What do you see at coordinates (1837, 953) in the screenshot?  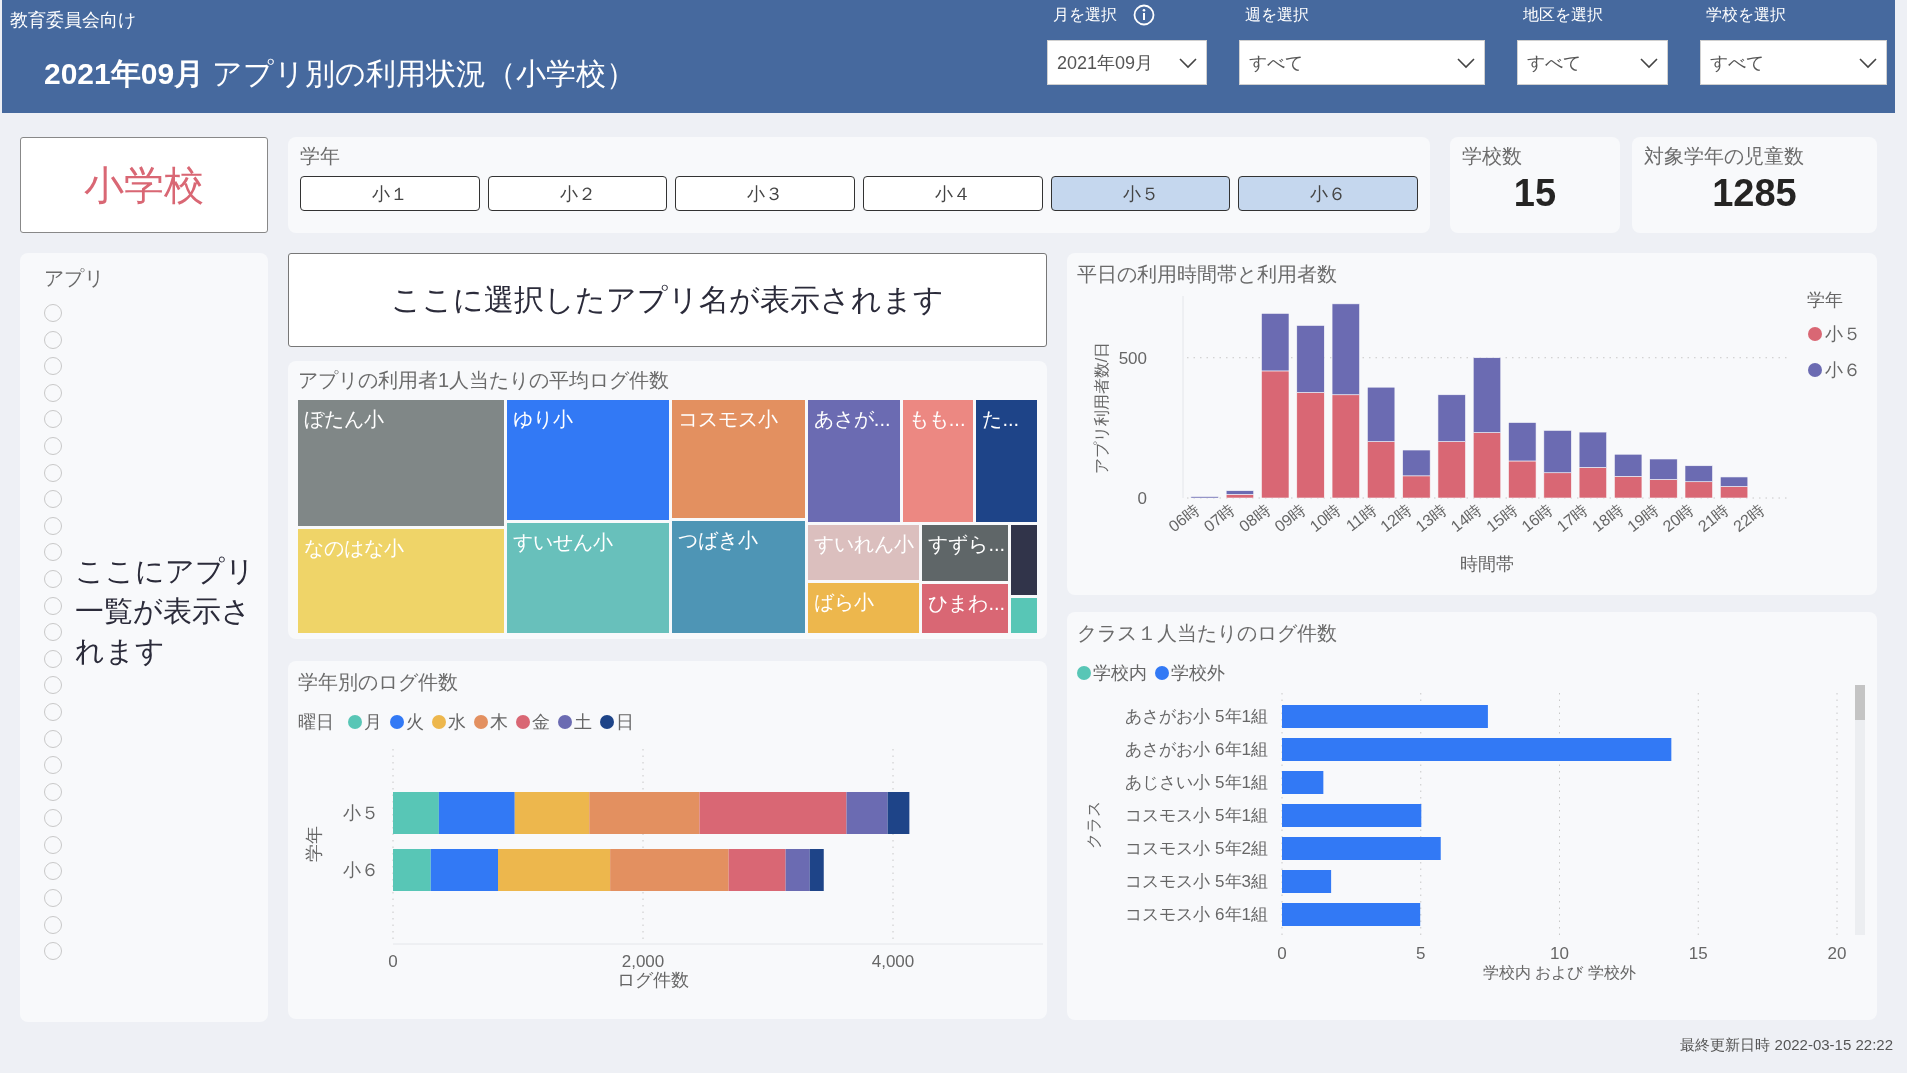 I see `axis-tick-label: 20` at bounding box center [1837, 953].